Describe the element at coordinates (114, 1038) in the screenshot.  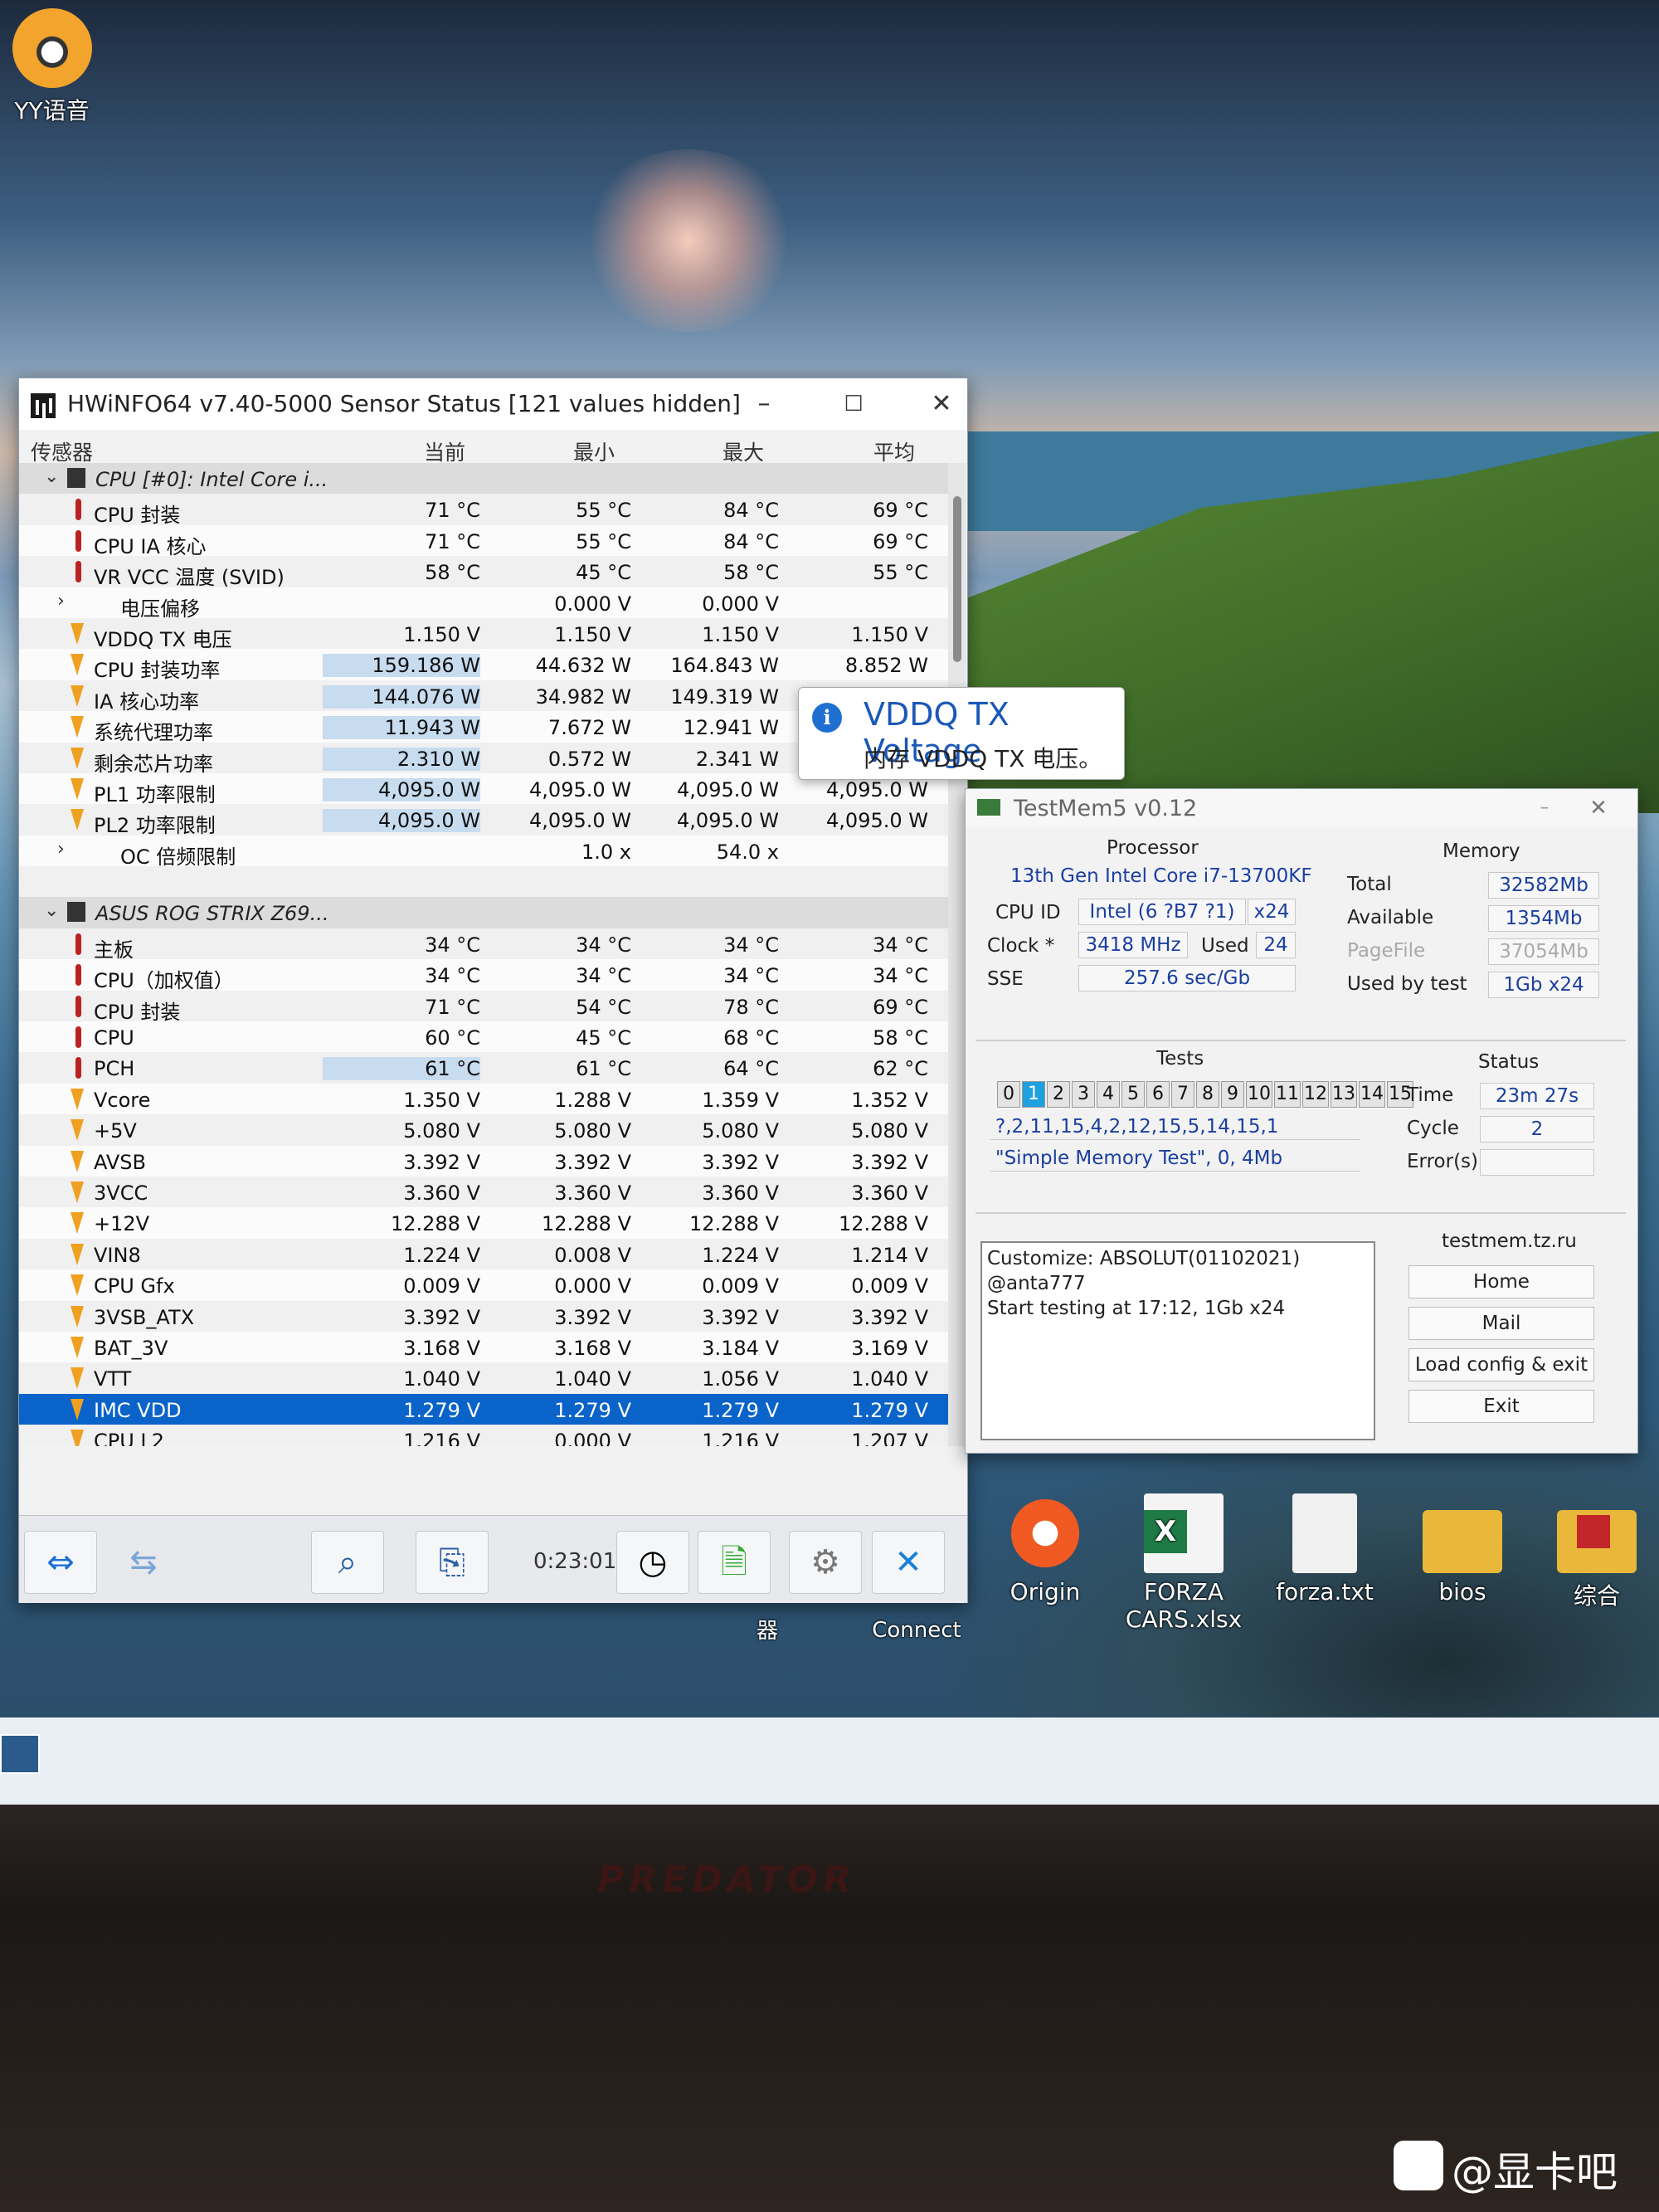
I see `sensor-name: CPU` at that location.